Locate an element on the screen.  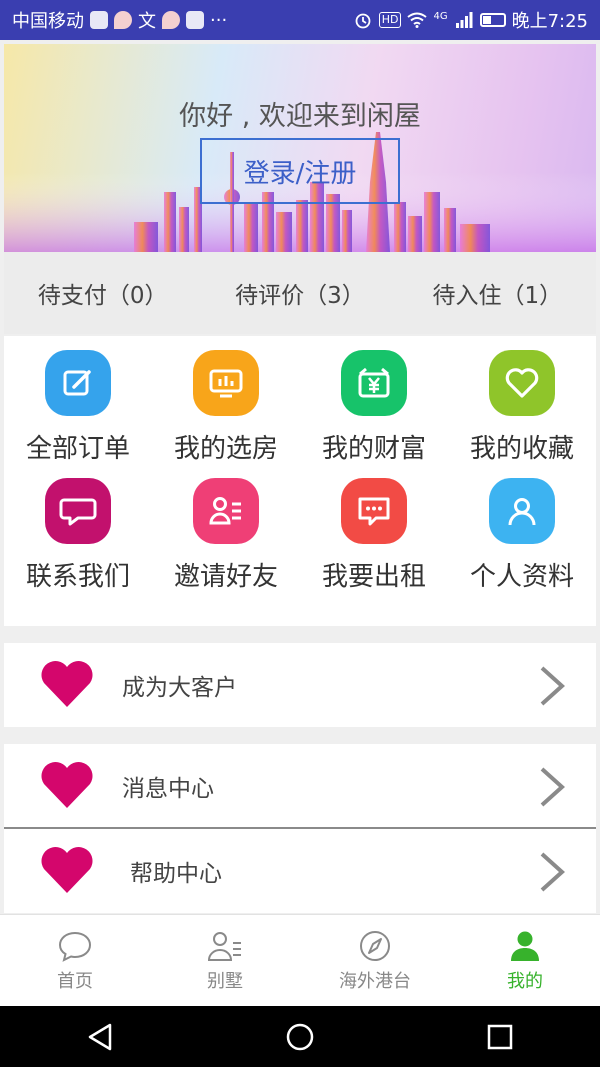
list-row-vip-customer: 成为大客户 is located at coordinates (300, 685).